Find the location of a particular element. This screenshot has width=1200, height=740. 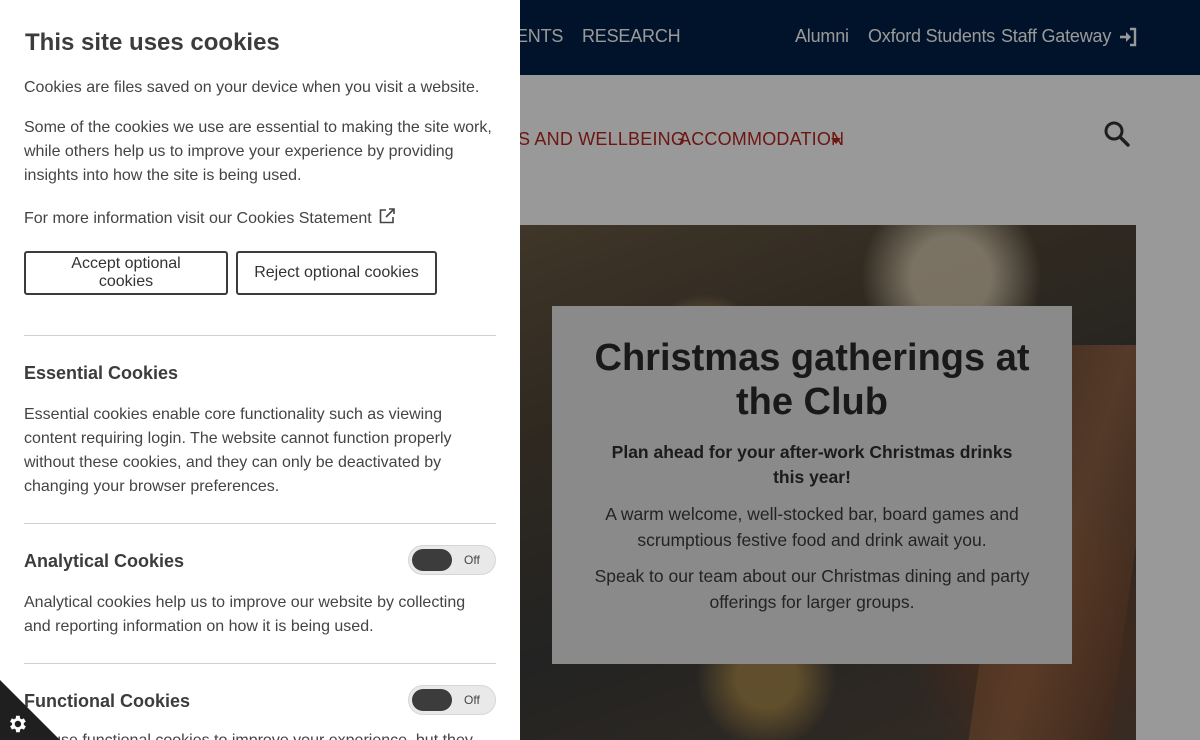

functional-cookies-toggle: Off is located at coordinates (452, 700).